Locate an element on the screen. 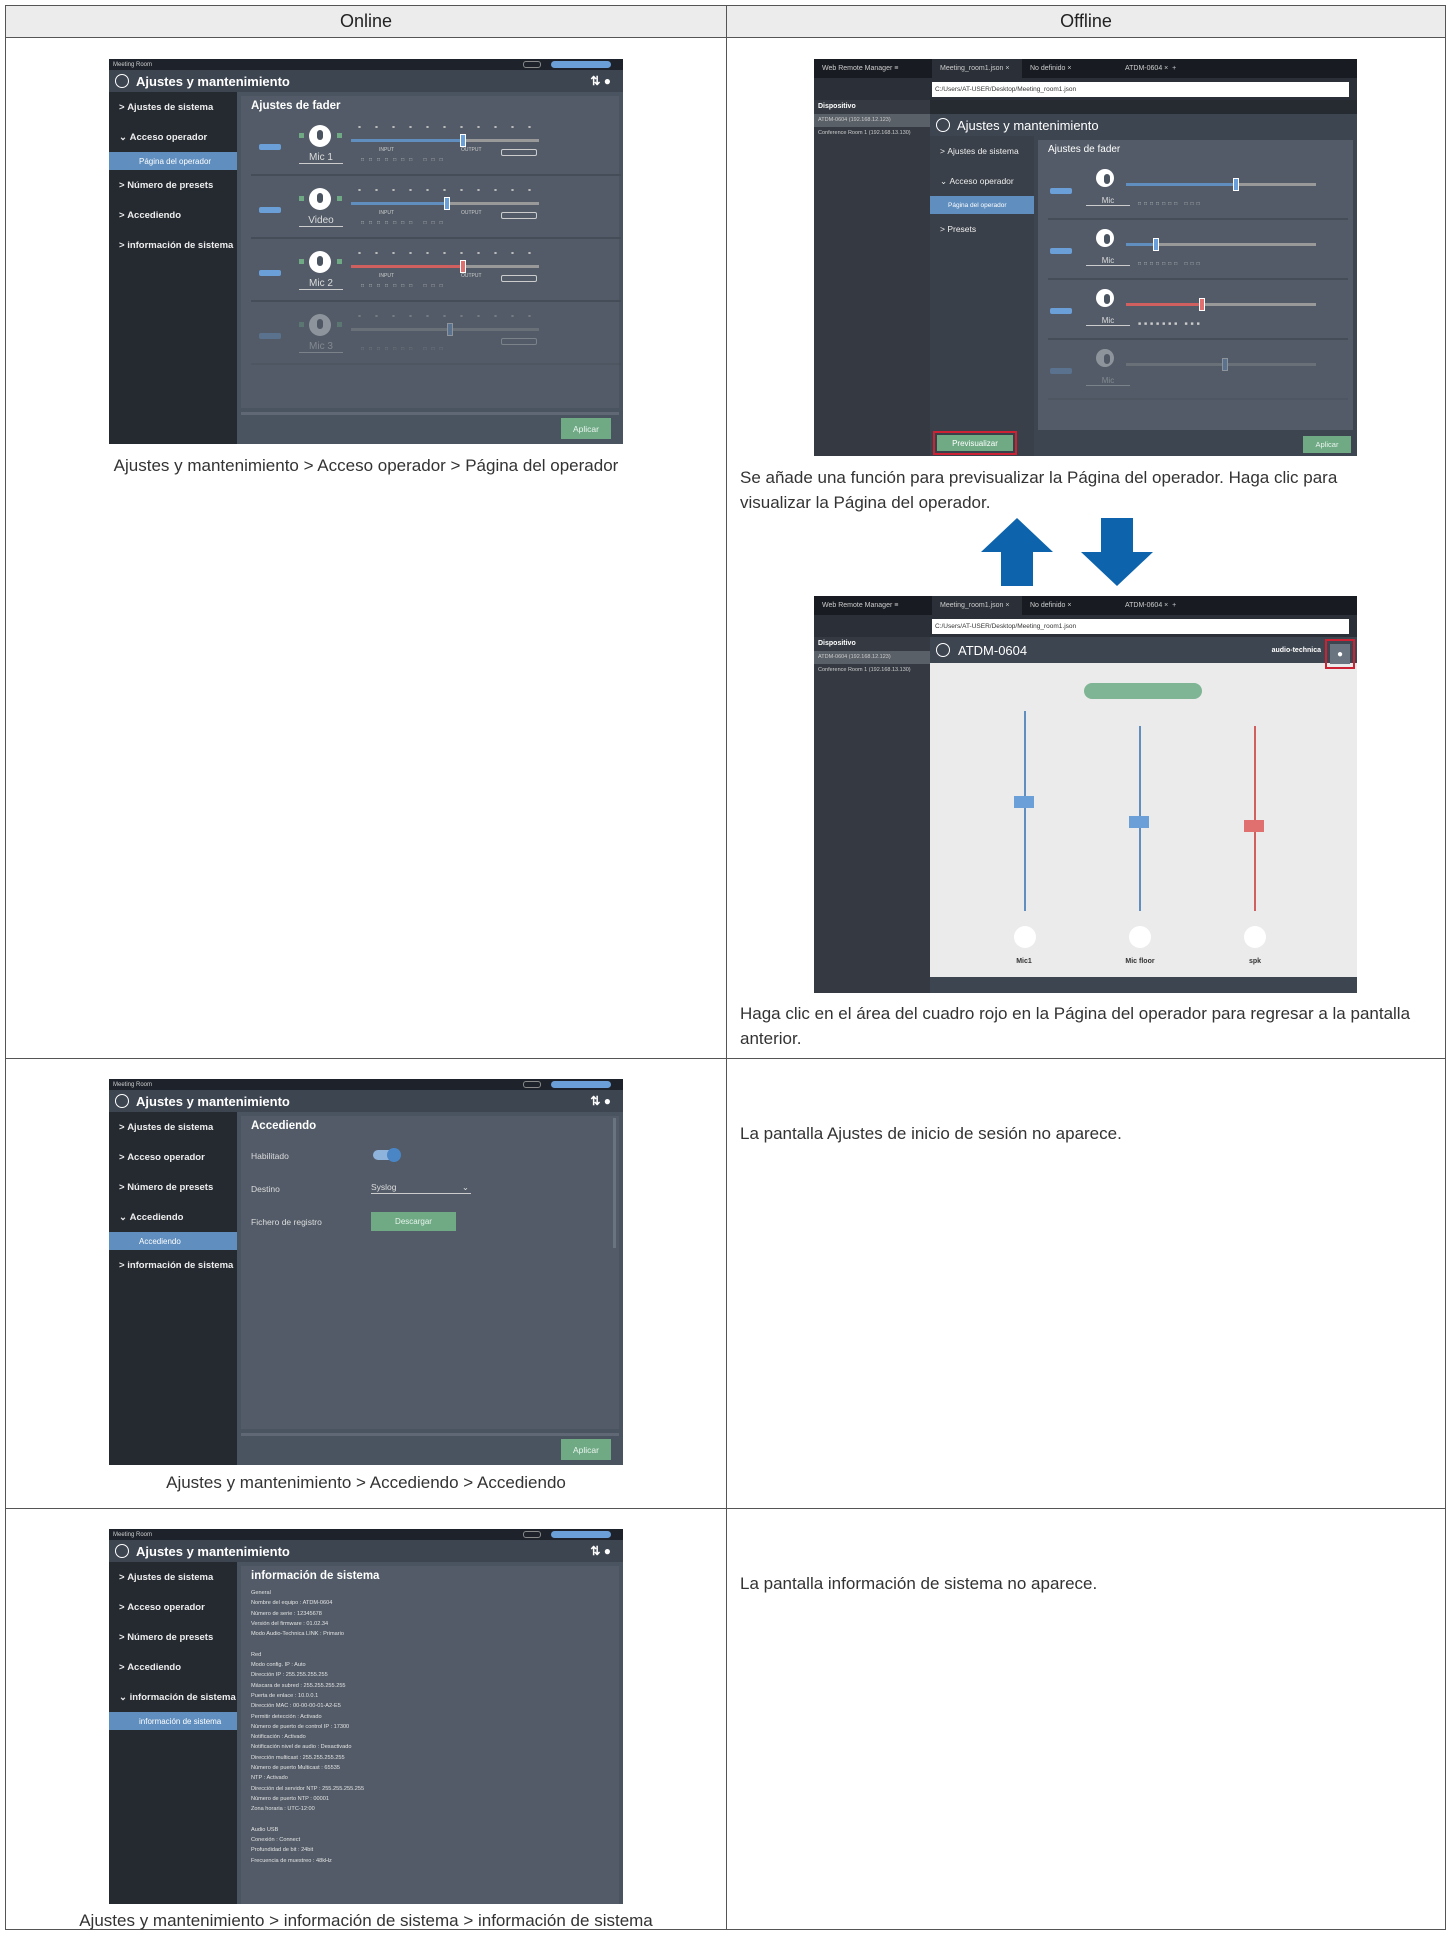 This screenshot has height=1935, width=1451. video-icon is located at coordinates (320, 199).